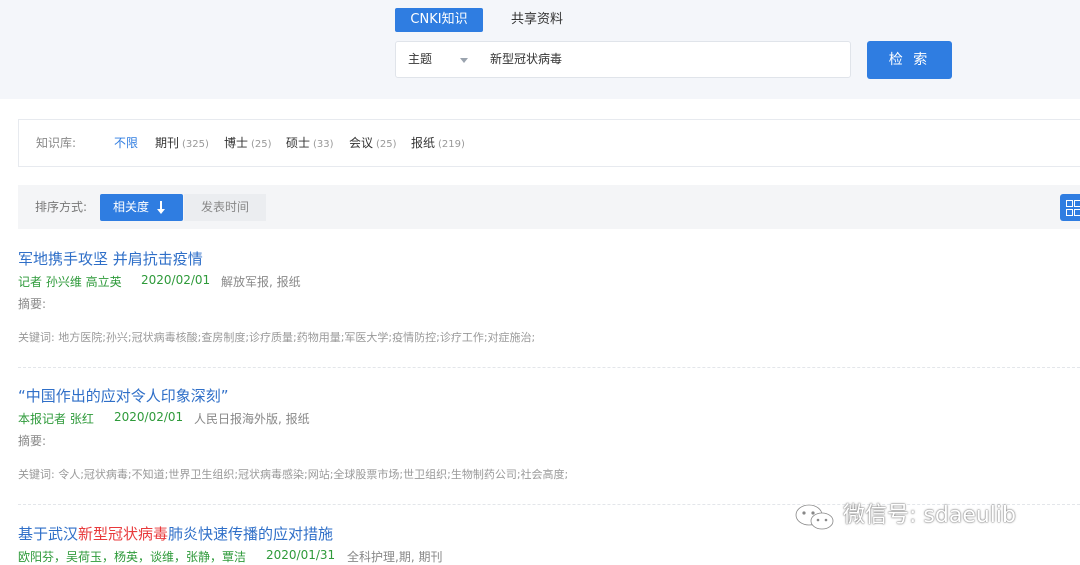 The width and height of the screenshot is (1080, 565). Describe the element at coordinates (814, 516) in the screenshot. I see `wechat-icon` at that location.